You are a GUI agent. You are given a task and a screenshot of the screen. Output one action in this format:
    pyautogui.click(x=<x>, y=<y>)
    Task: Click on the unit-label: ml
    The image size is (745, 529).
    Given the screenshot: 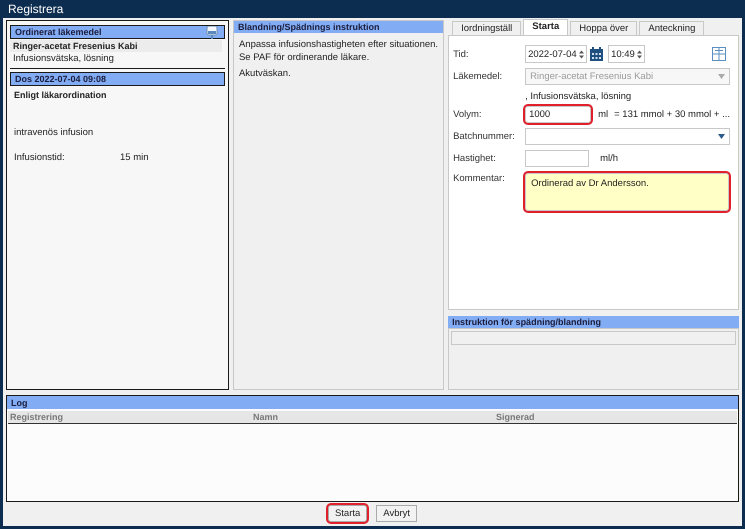 What is the action you would take?
    pyautogui.click(x=603, y=114)
    